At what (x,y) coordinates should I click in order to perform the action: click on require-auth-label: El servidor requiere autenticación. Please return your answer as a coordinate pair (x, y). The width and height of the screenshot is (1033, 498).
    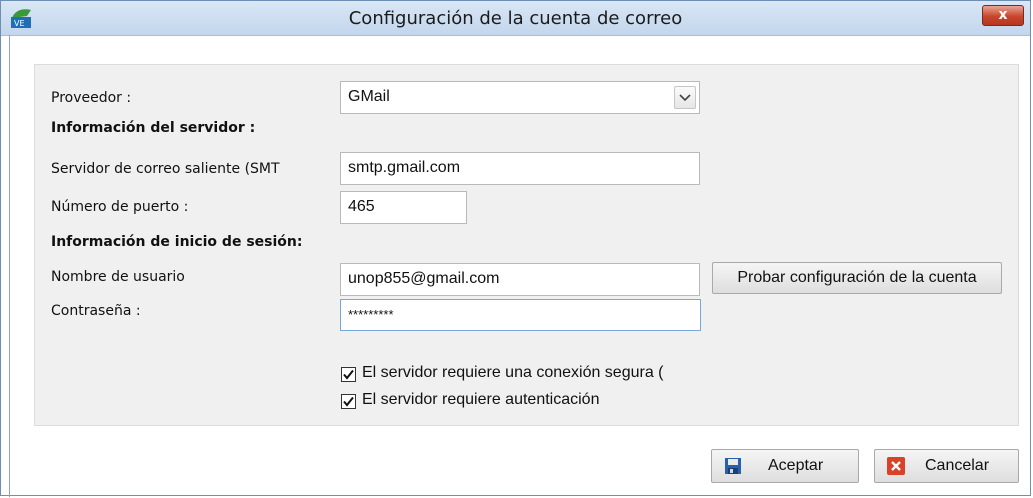
    Looking at the image, I should click on (481, 399).